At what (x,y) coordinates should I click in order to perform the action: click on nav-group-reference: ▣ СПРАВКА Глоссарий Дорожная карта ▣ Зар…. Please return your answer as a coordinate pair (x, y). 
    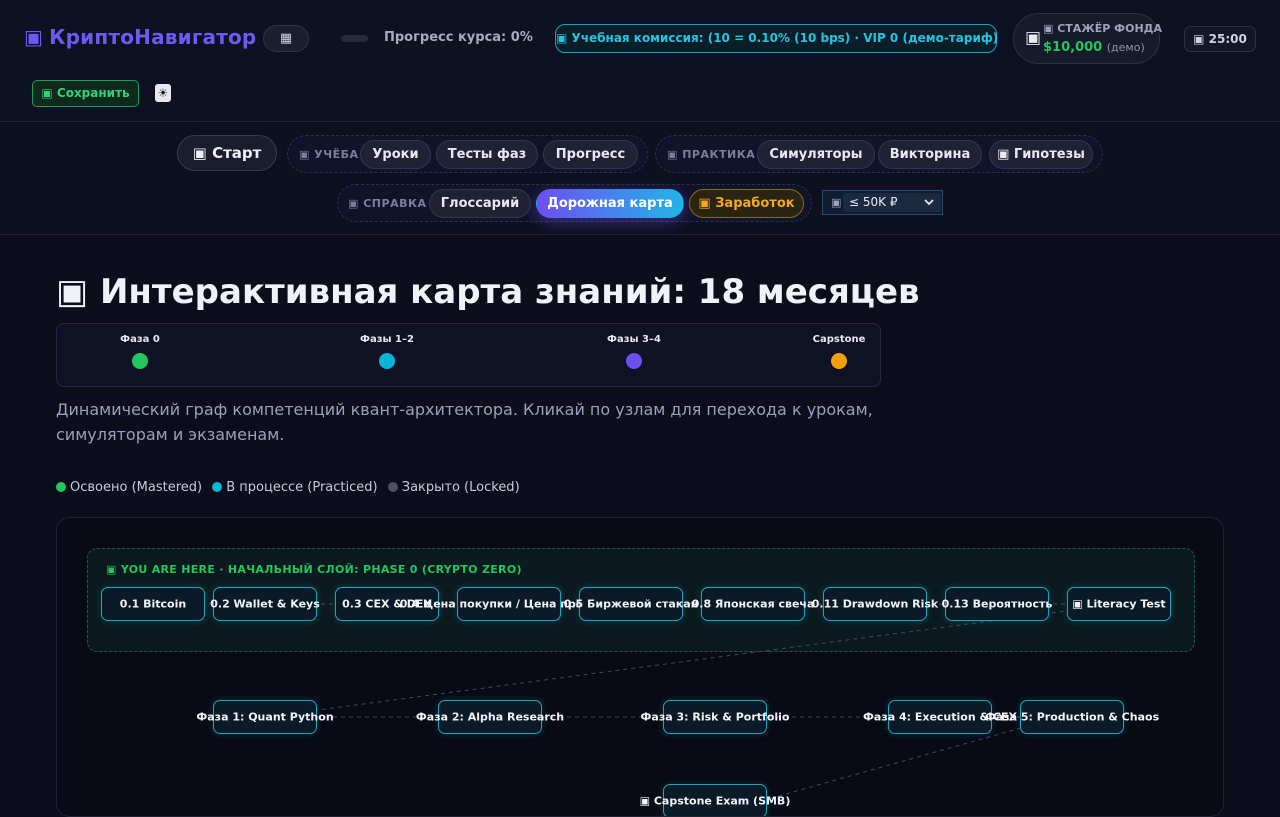
    Looking at the image, I should click on (574, 203).